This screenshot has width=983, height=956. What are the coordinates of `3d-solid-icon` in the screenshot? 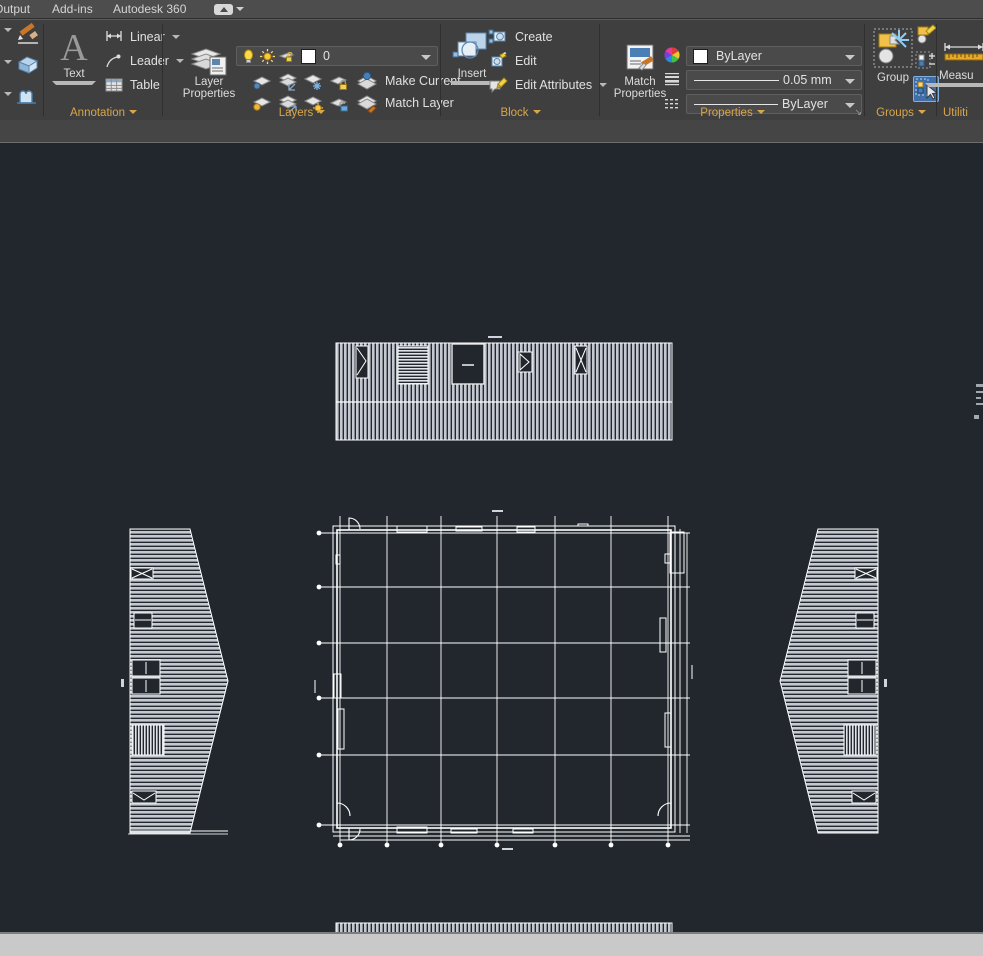 It's located at (28, 65).